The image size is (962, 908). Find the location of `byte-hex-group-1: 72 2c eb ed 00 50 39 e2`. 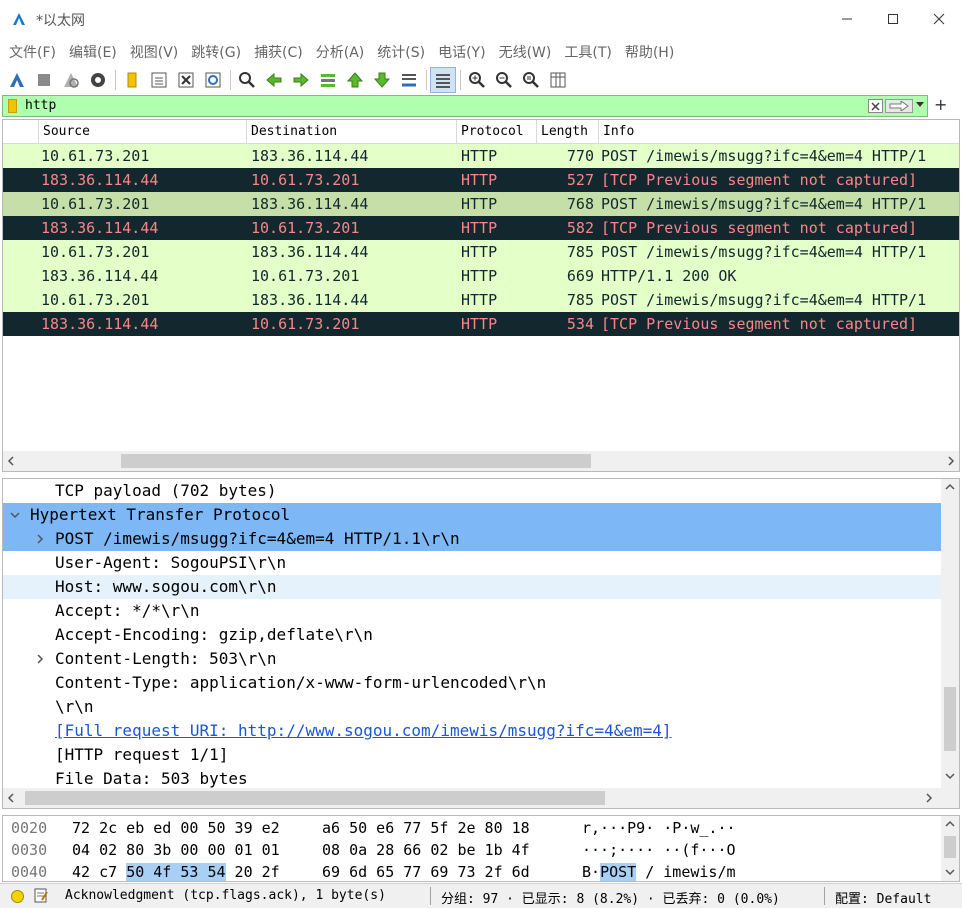

byte-hex-group-1: 72 2c eb ed 00 50 39 e2 is located at coordinates (176, 828).